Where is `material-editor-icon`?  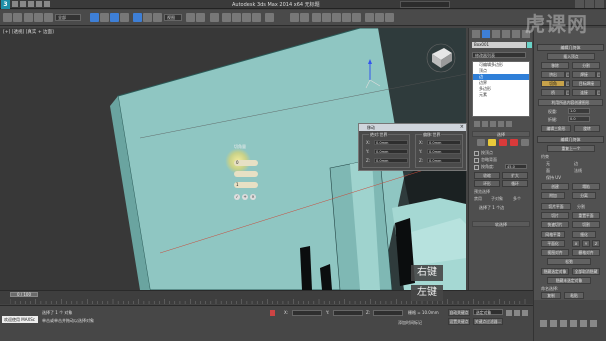
material-editor-icon is located at coordinates (356, 17).